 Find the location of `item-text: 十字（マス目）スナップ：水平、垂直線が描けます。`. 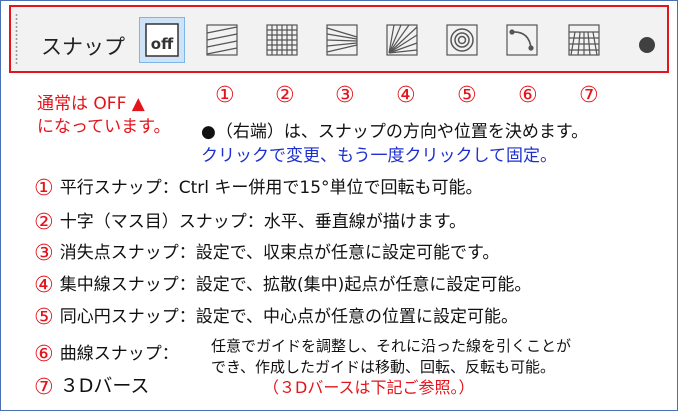

item-text: 十字（マス目）スナップ：水平、垂直線が描けます。 is located at coordinates (263, 222).